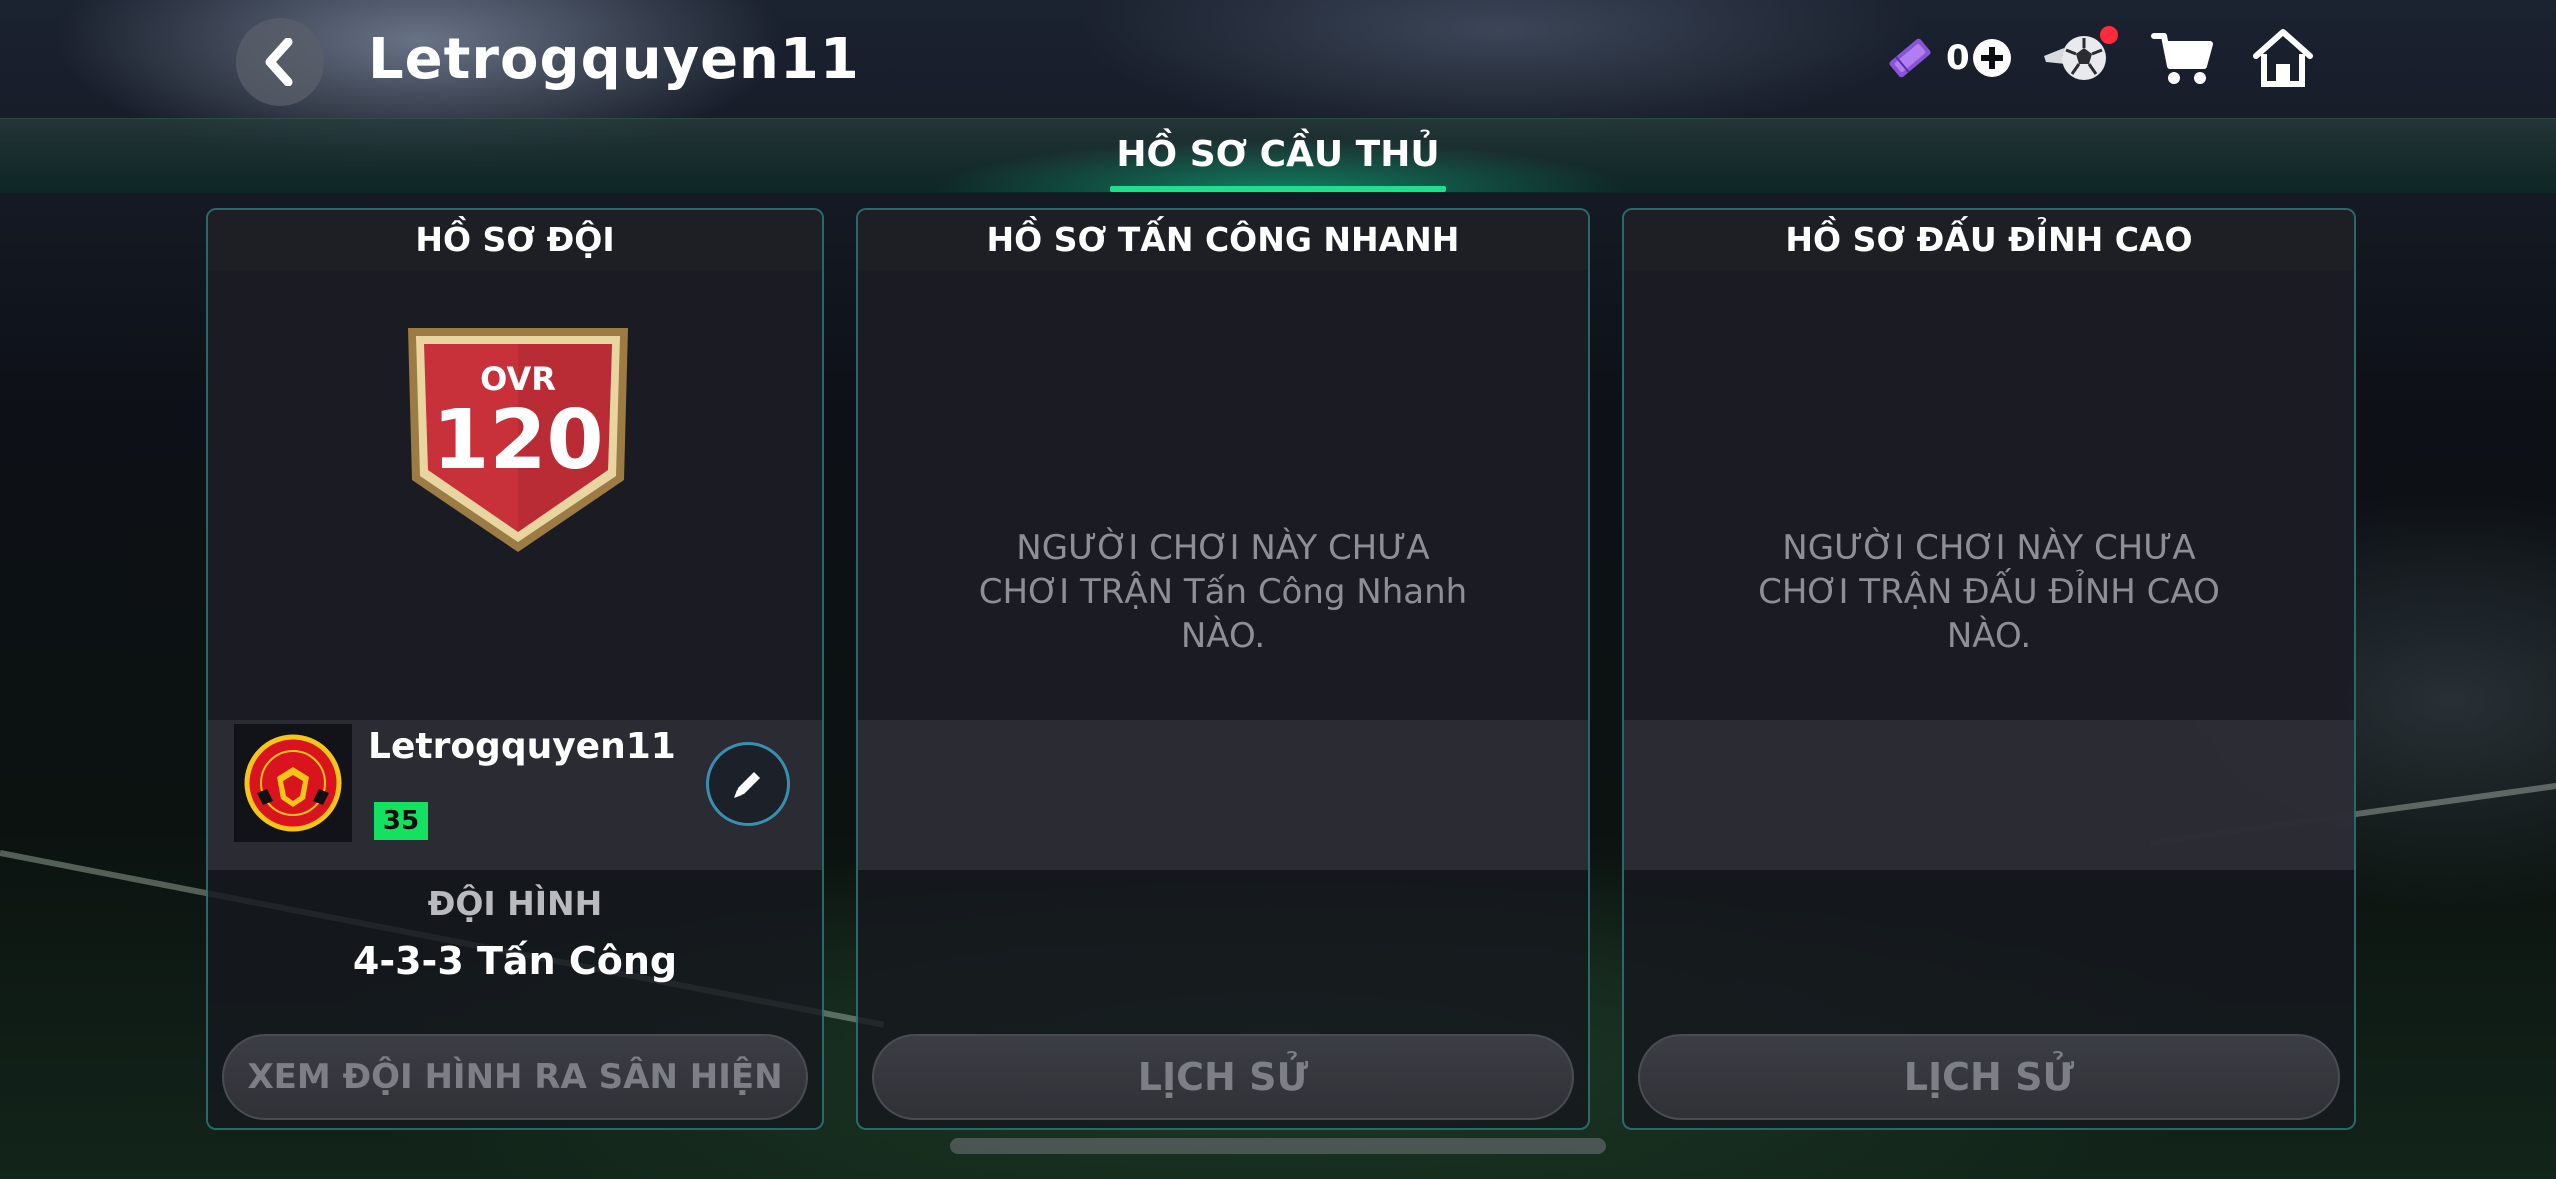  What do you see at coordinates (515, 1077) in the screenshot?
I see `view-current-lineup-button: XEM ĐỘI HÌNH RA SÂN HIỆN TẠI` at bounding box center [515, 1077].